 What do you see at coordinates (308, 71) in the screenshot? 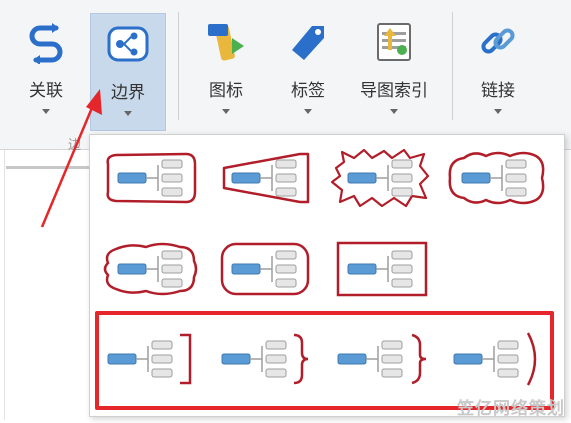
I see `tag-button: 标签` at bounding box center [308, 71].